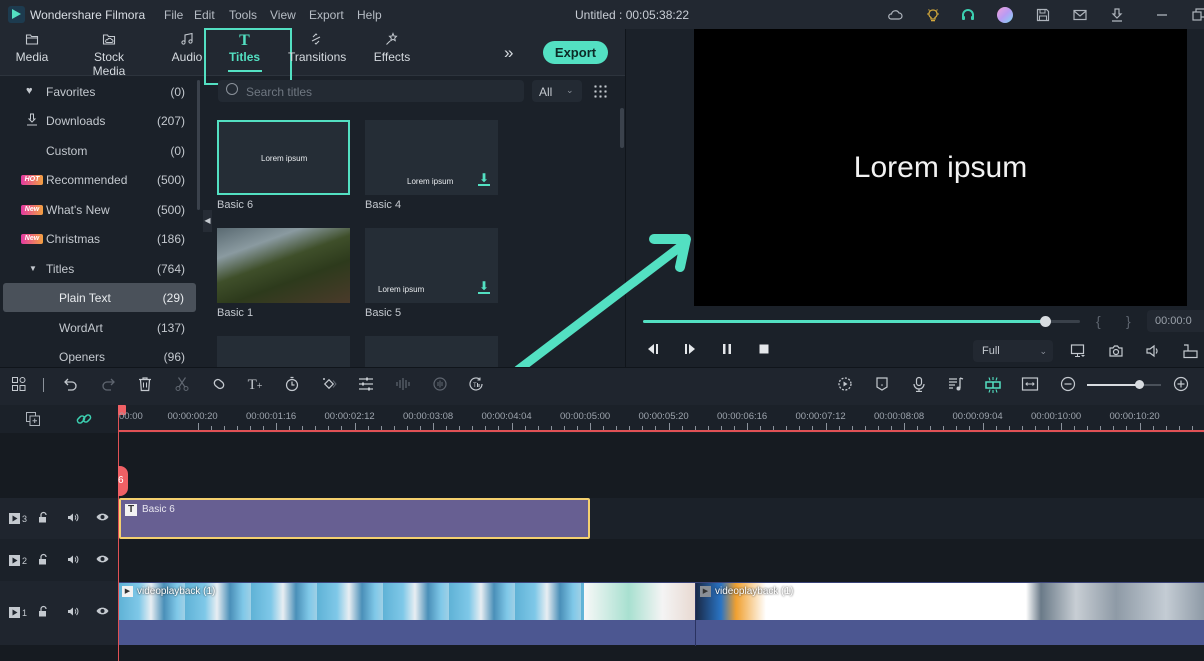  What do you see at coordinates (354, 518) in the screenshot?
I see `title-clip-basic-6: T Basic 6` at bounding box center [354, 518].